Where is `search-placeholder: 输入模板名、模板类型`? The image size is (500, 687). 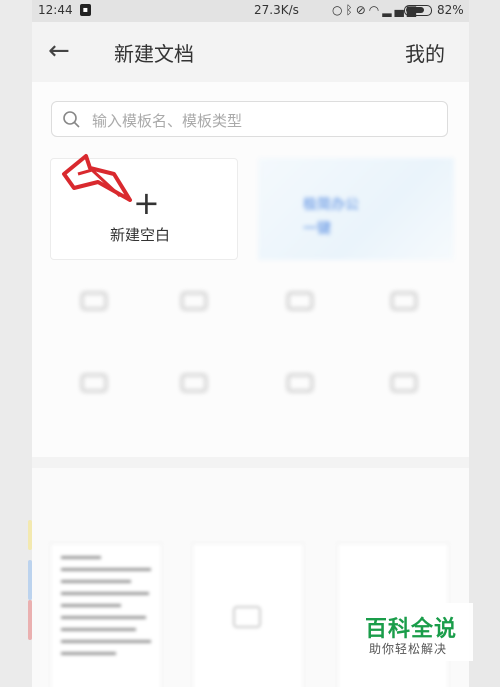 search-placeholder: 输入模板名、模板类型 is located at coordinates (167, 121).